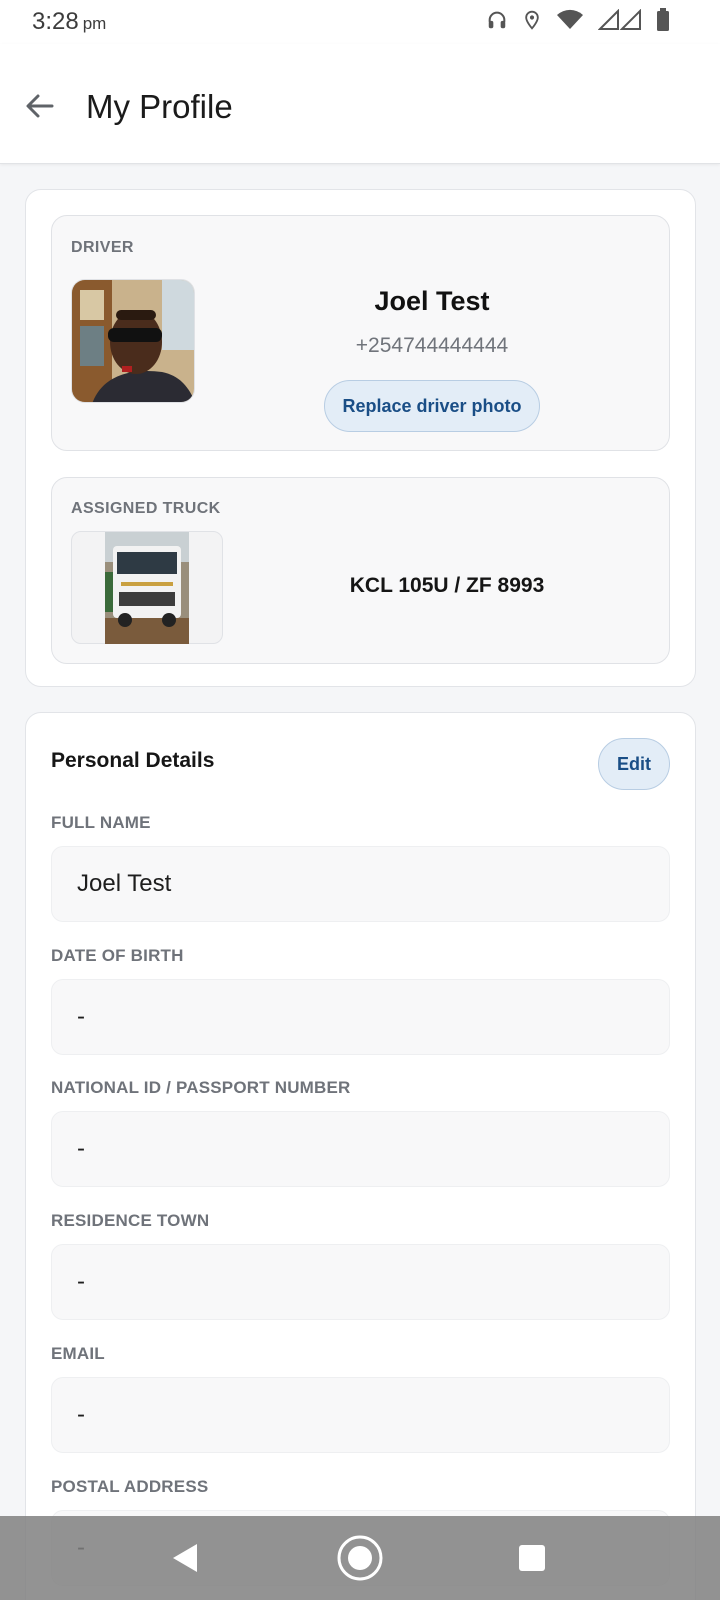 The height and width of the screenshot is (1600, 720). Describe the element at coordinates (360, 1017) in the screenshot. I see `date-of-birth-field: -` at that location.